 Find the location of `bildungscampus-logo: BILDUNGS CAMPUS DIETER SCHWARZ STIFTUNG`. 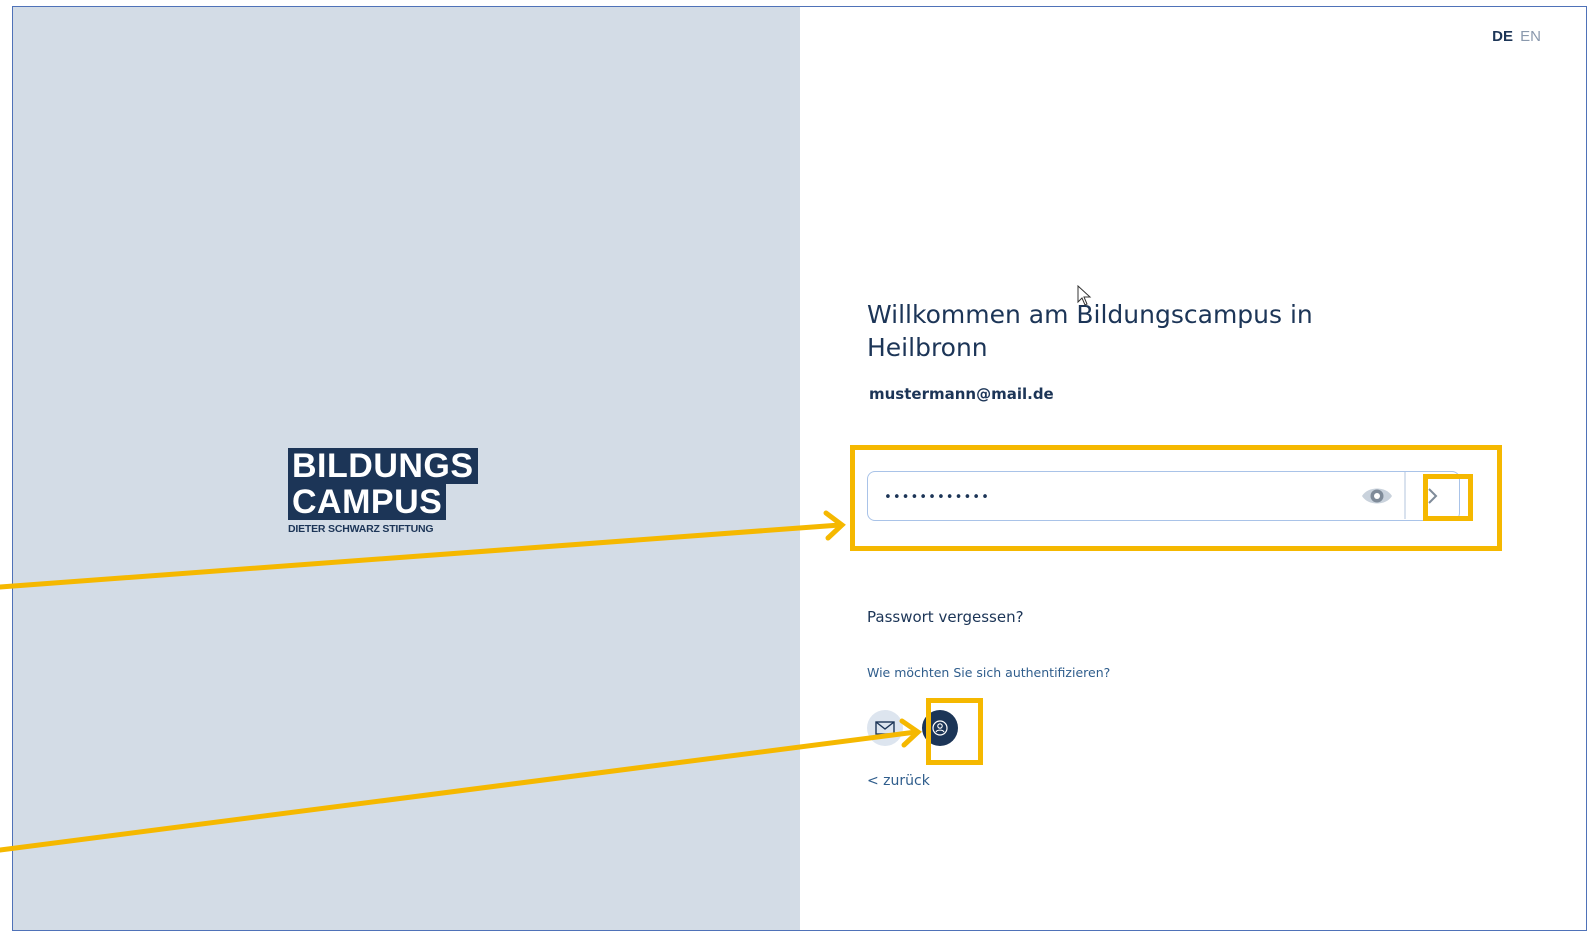

bildungscampus-logo: BILDUNGS CAMPUS DIETER SCHWARZ STIFTUNG is located at coordinates (388, 491).